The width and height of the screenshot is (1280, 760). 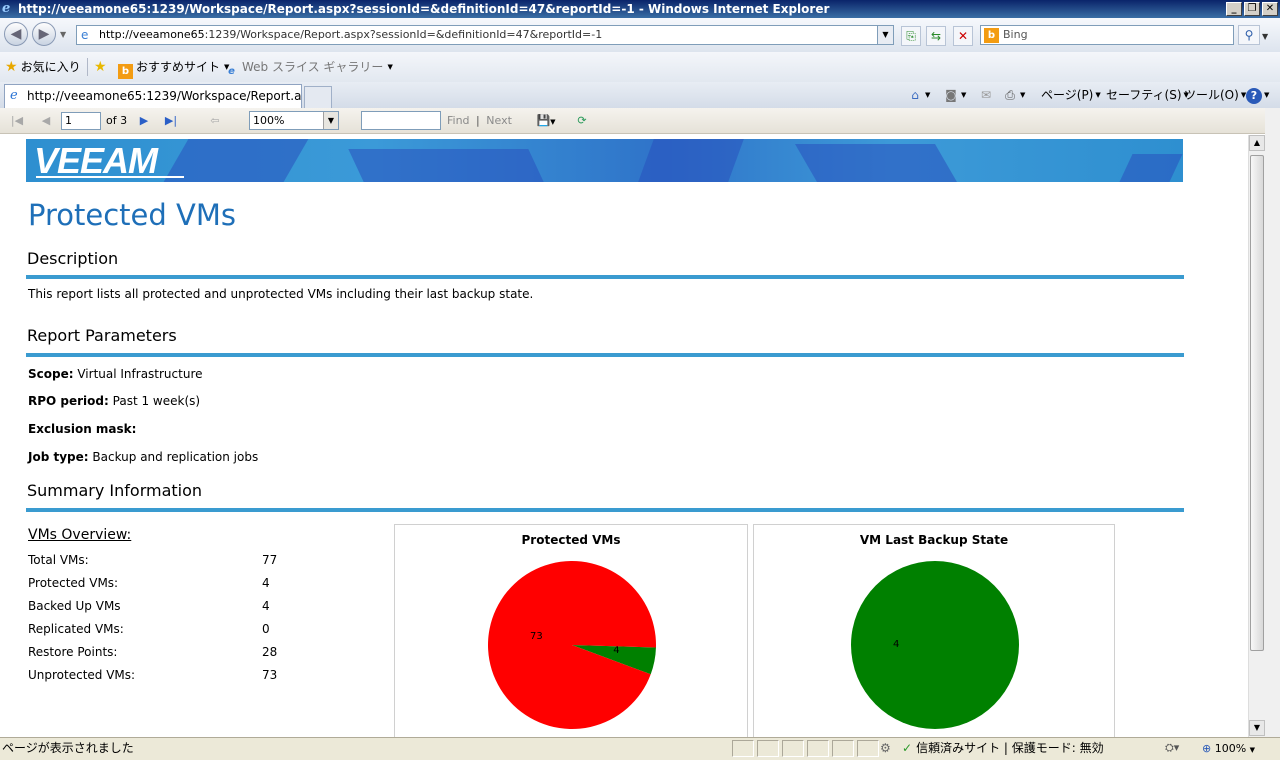 I want to click on logo-underline, so click(x=110, y=177).